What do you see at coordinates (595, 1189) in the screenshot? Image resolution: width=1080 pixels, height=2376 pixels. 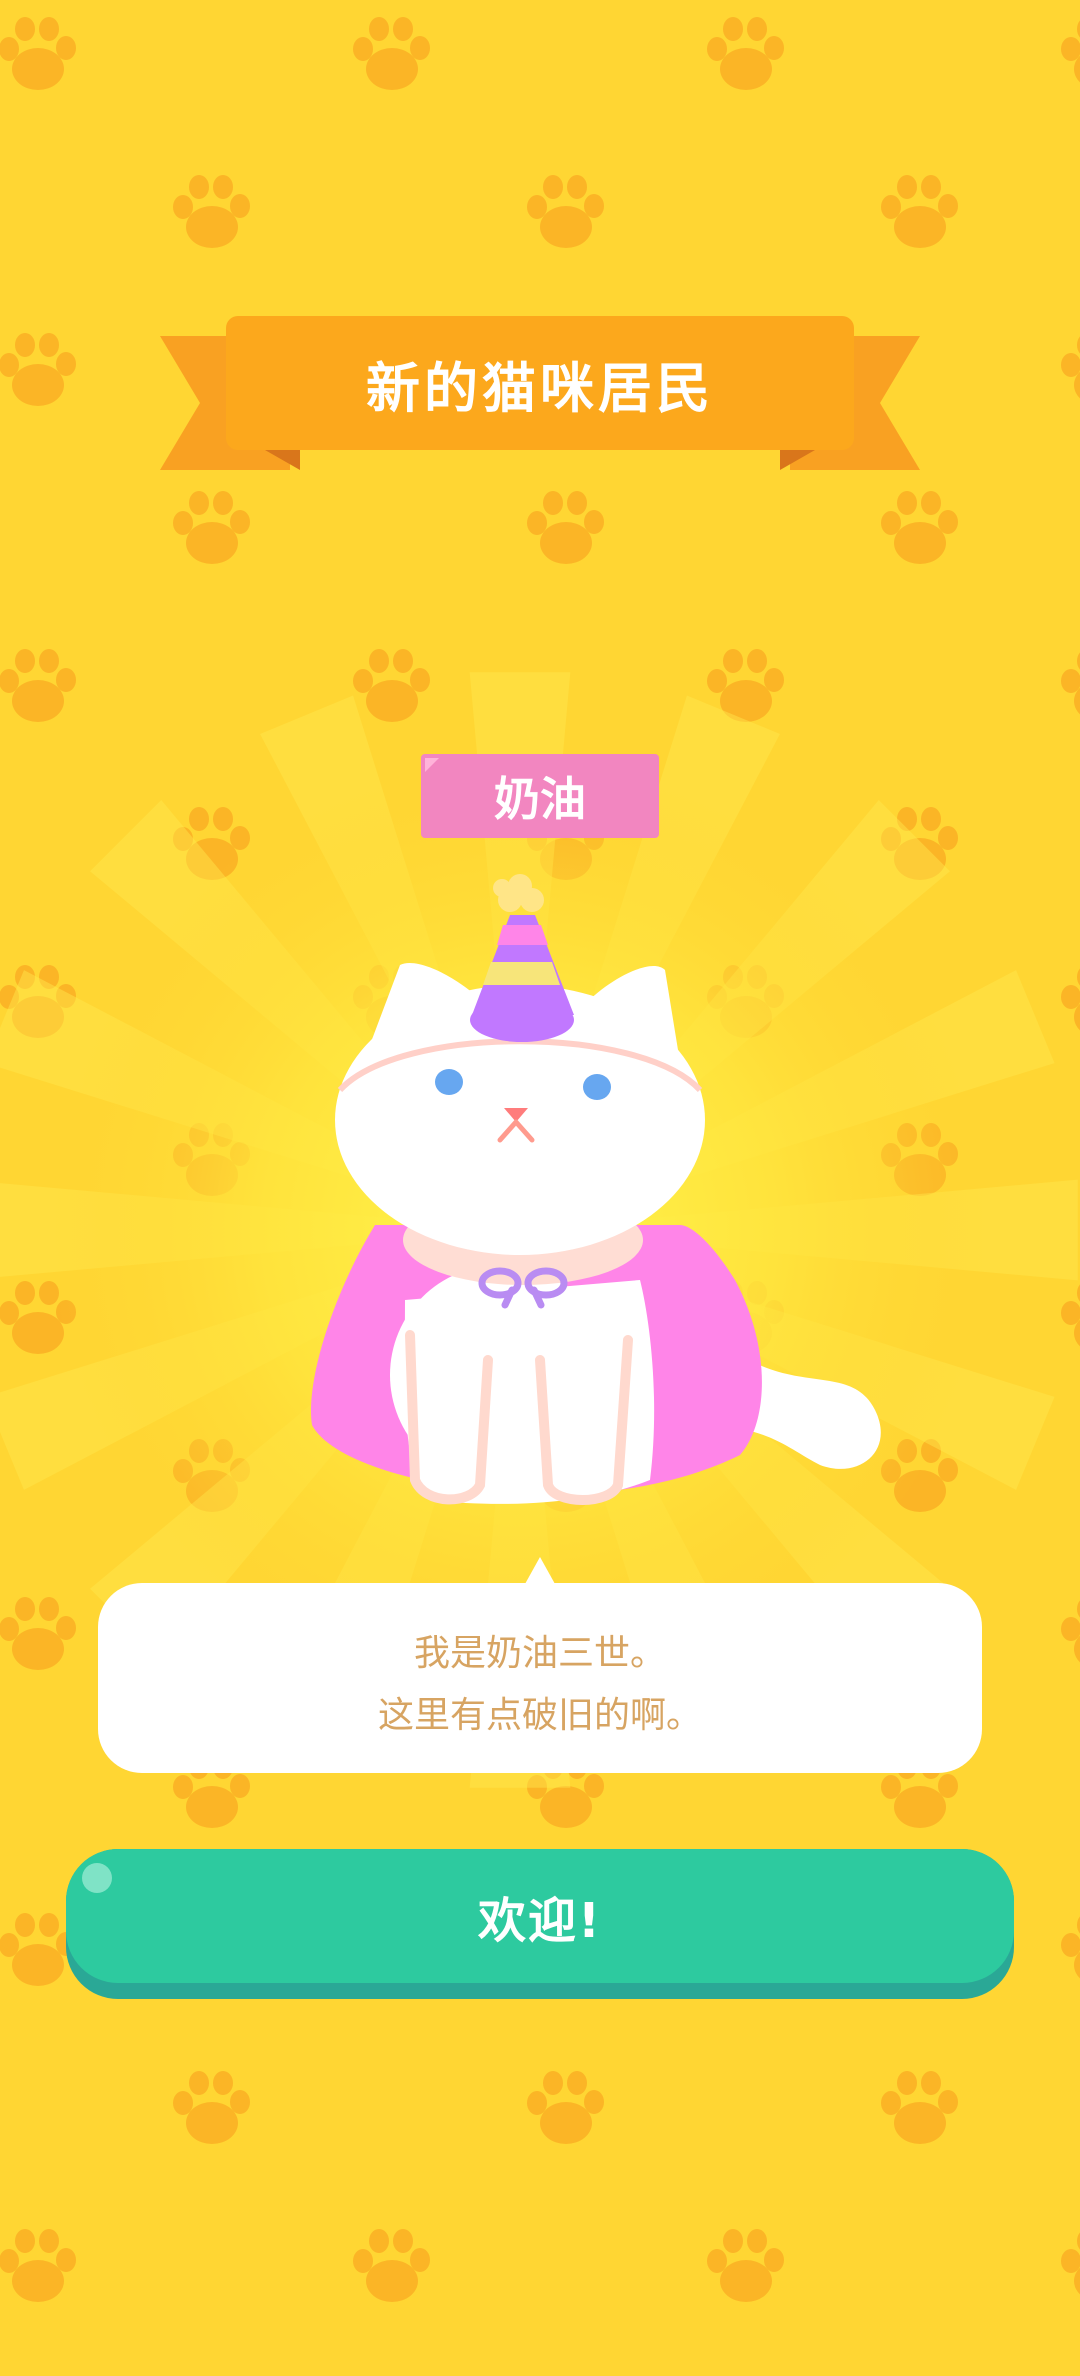 I see `cat-illustration` at bounding box center [595, 1189].